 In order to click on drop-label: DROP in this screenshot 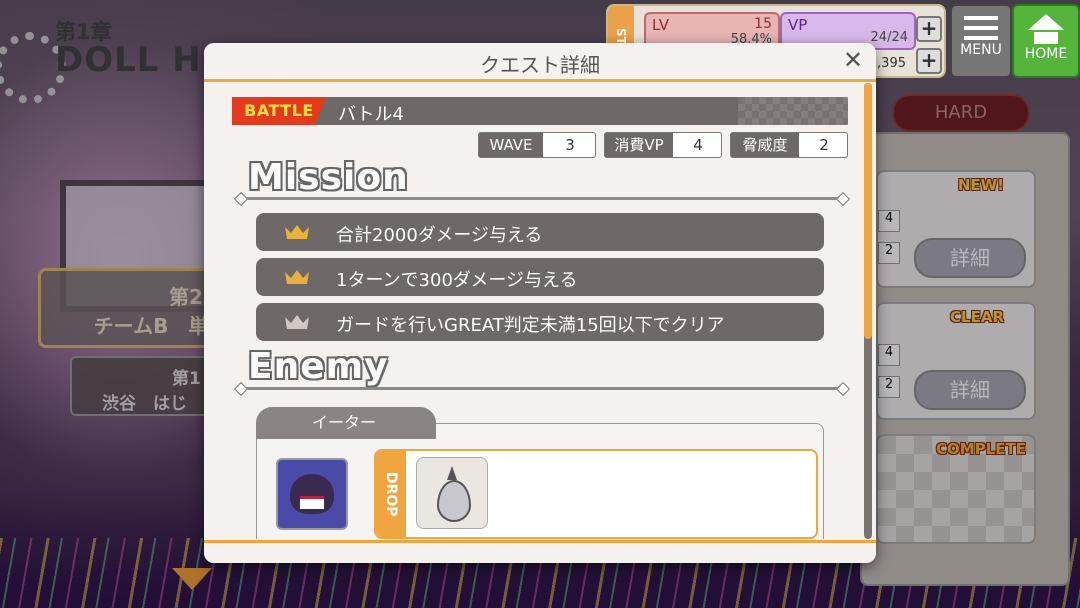, I will do `click(391, 494)`.